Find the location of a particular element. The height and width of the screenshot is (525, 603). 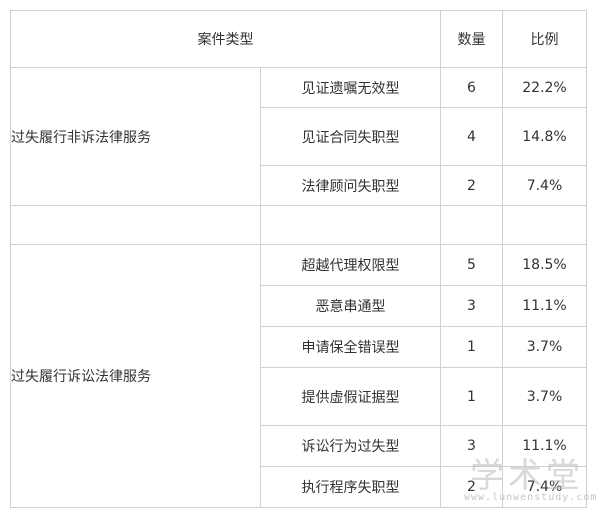

group-cell-nonlitigation: 过失履行非诉法律服务 is located at coordinates (135, 136).